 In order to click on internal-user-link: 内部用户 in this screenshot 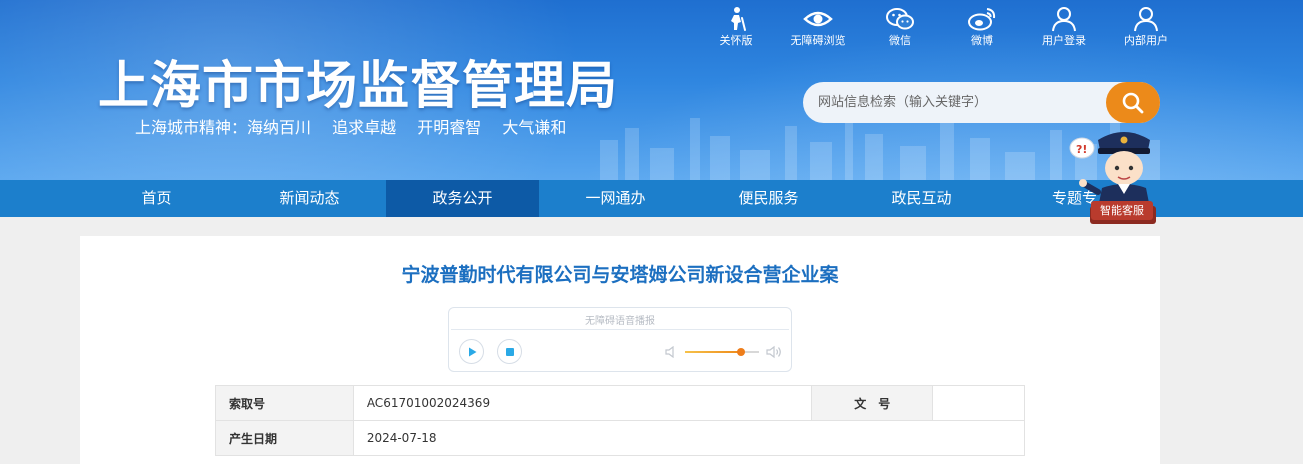, I will do `click(1146, 27)`.